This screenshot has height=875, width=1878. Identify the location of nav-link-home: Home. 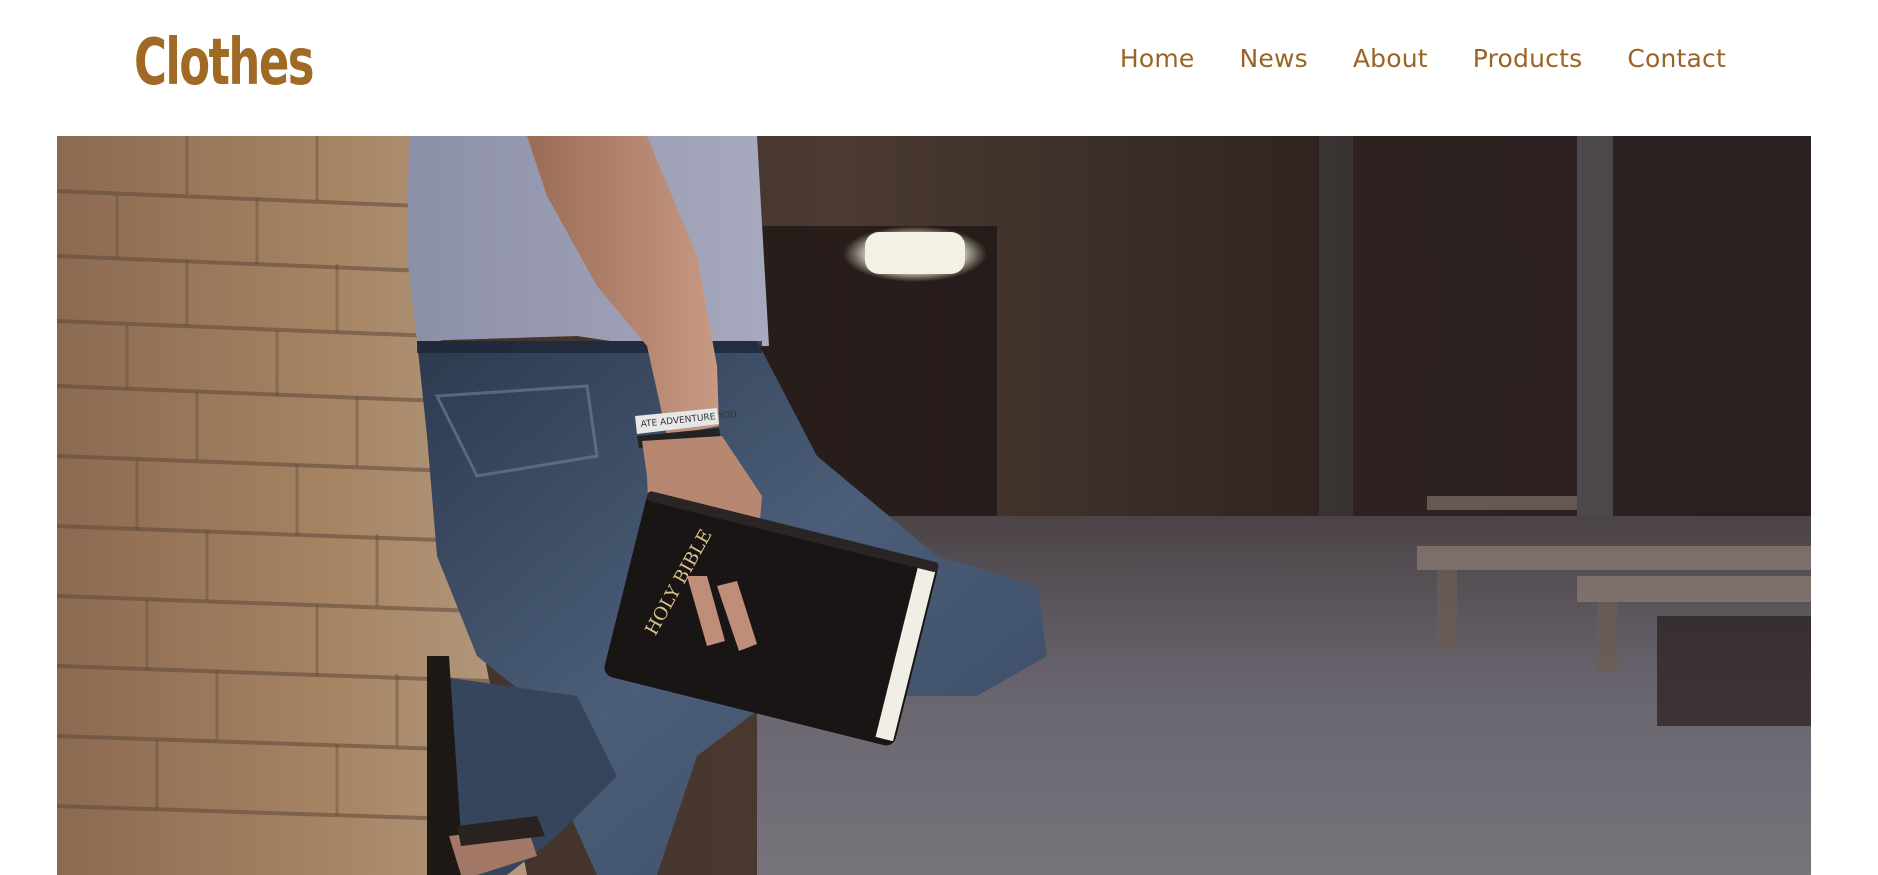
(1157, 58).